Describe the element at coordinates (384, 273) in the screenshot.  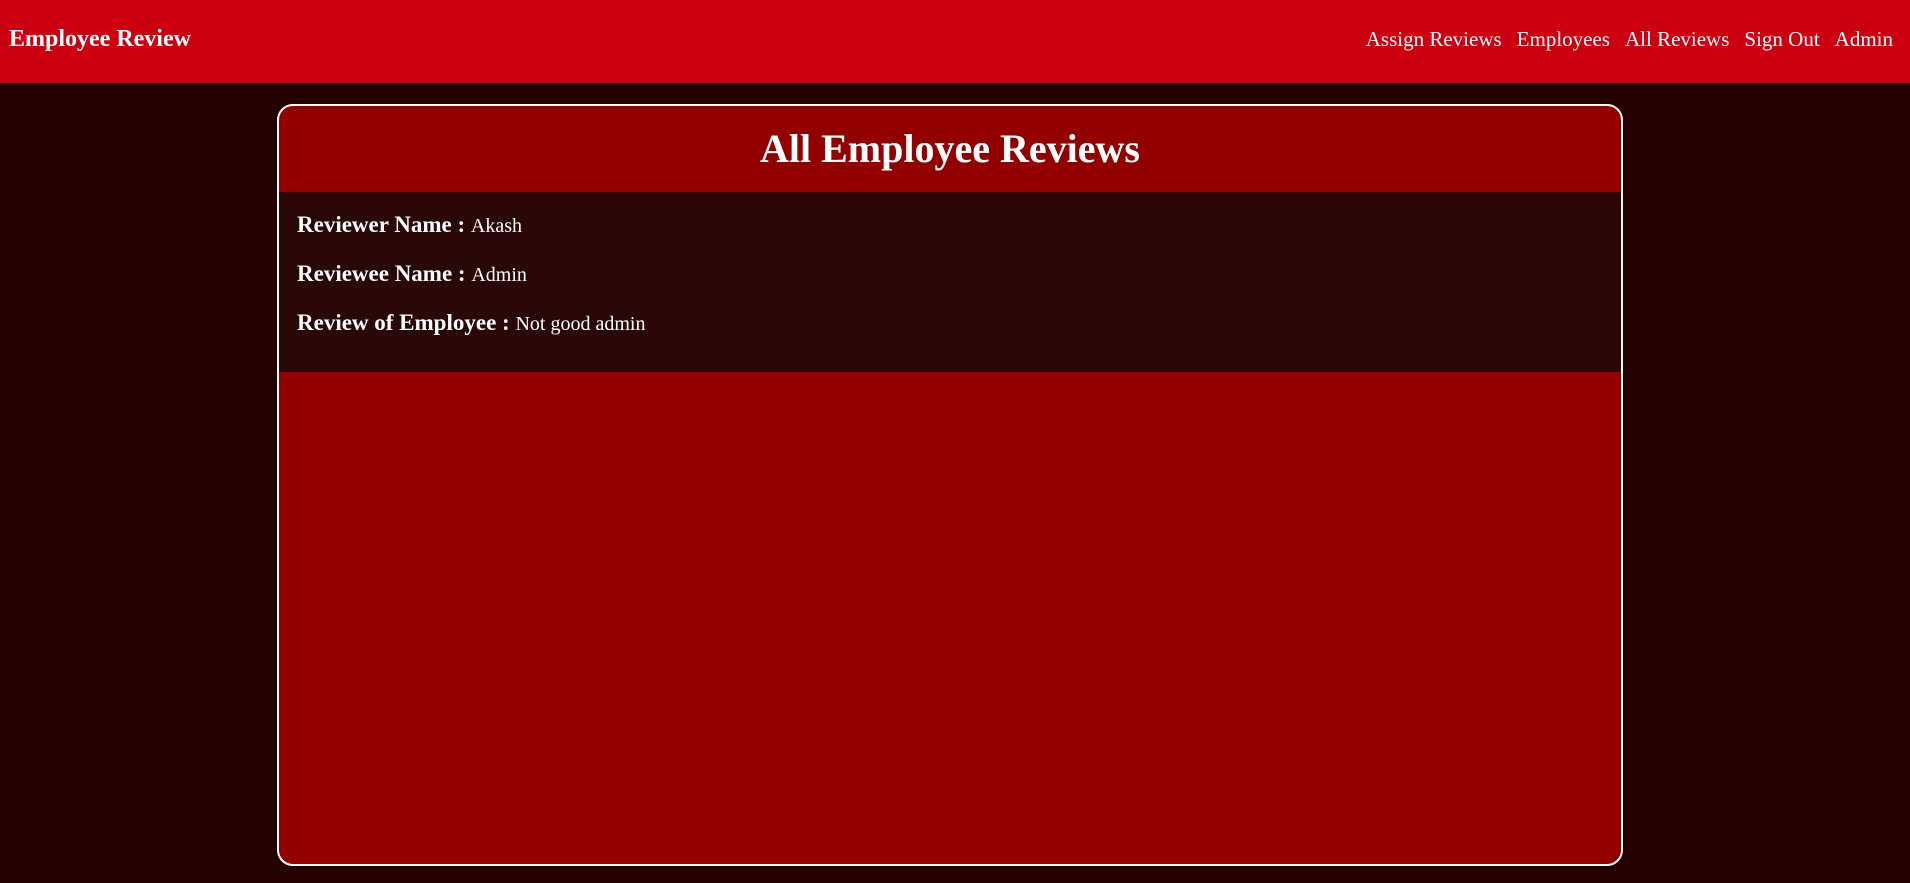
I see `reviewee-label: Reviewee Name :` at that location.